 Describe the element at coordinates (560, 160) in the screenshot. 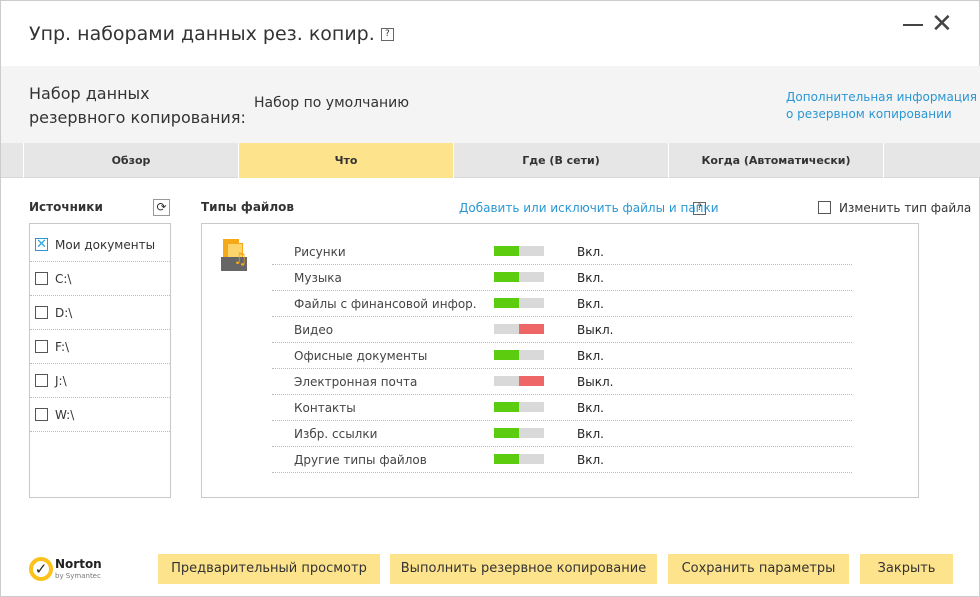

I see `tab-where: Где (В сети)` at that location.